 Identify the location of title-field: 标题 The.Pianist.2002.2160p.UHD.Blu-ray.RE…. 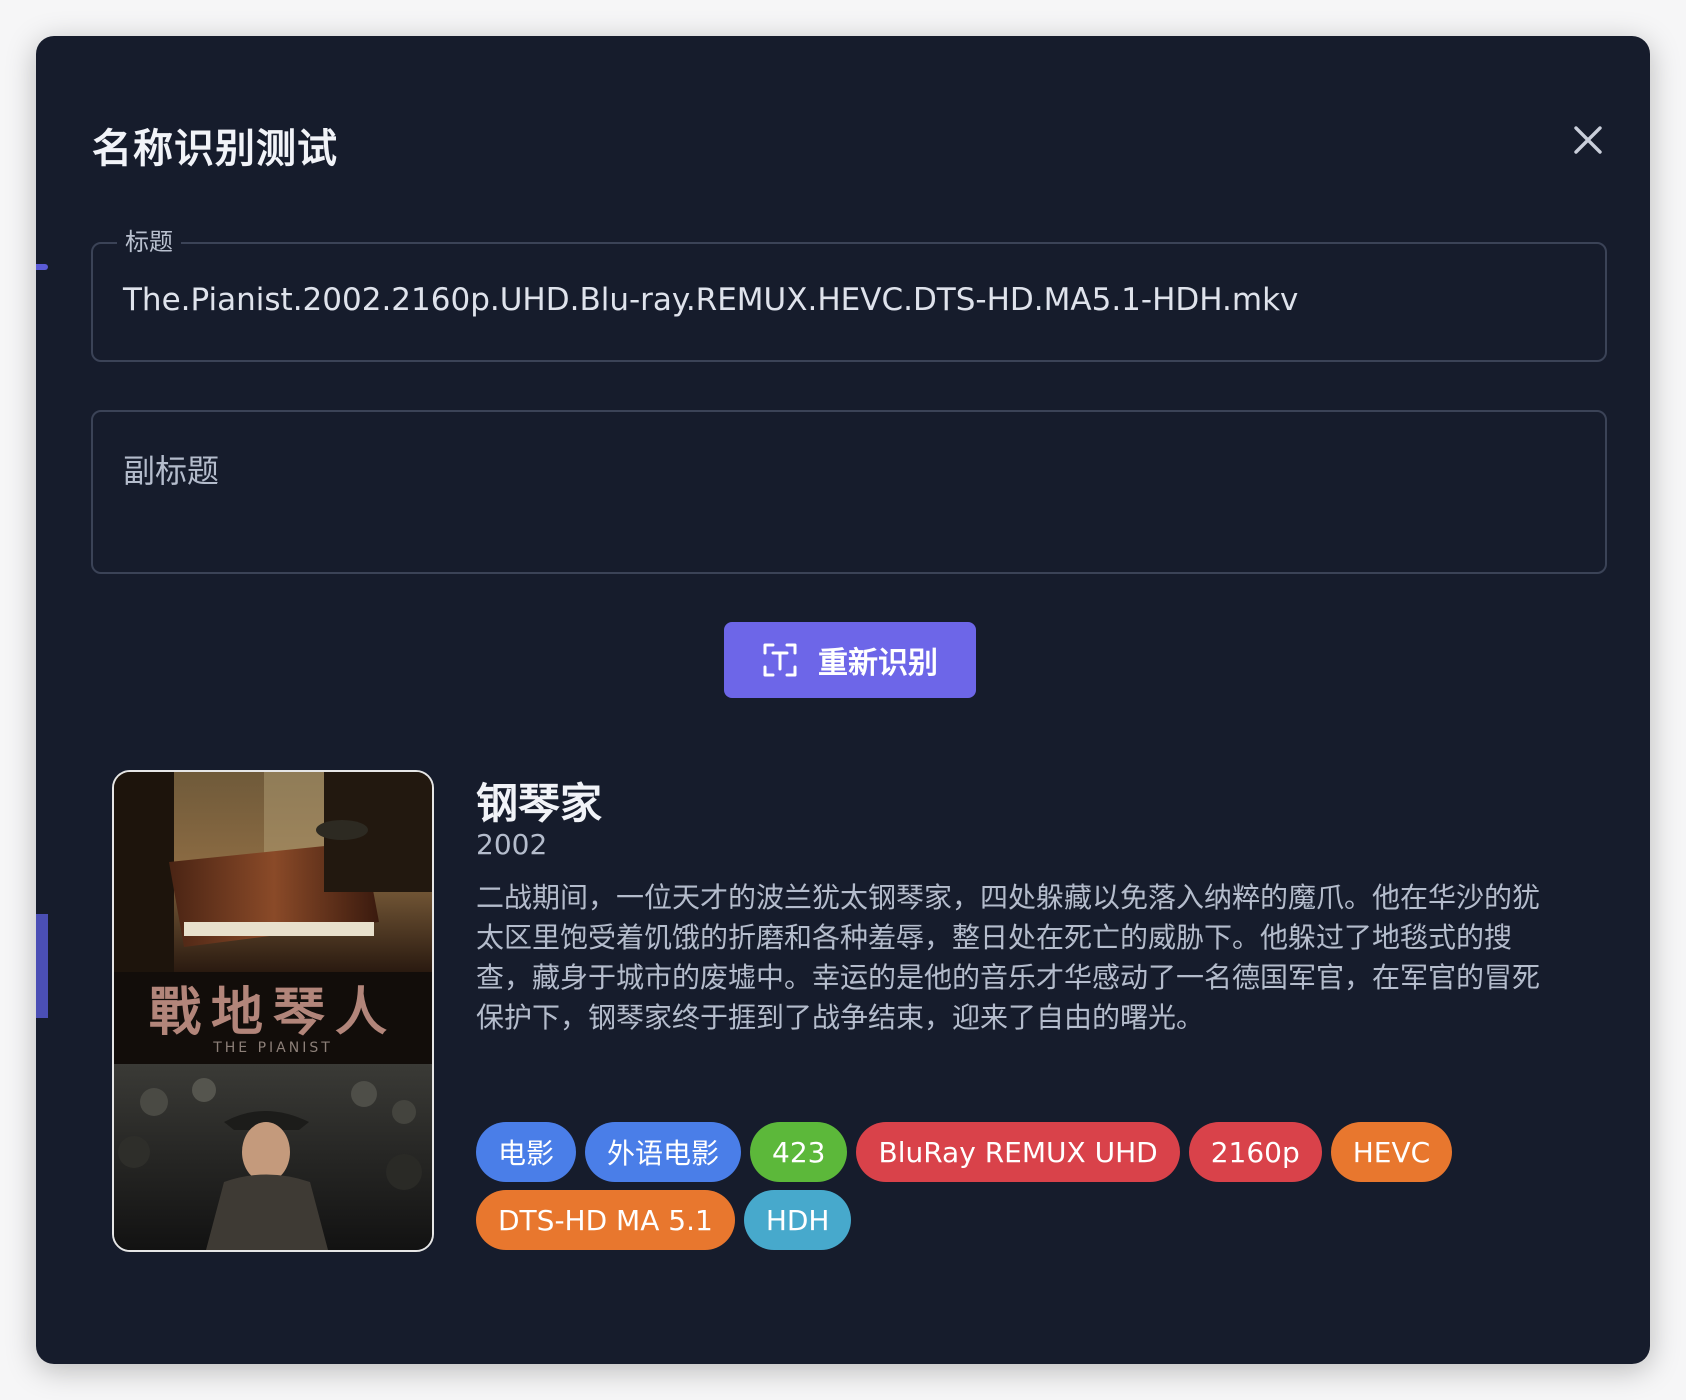
(849, 294).